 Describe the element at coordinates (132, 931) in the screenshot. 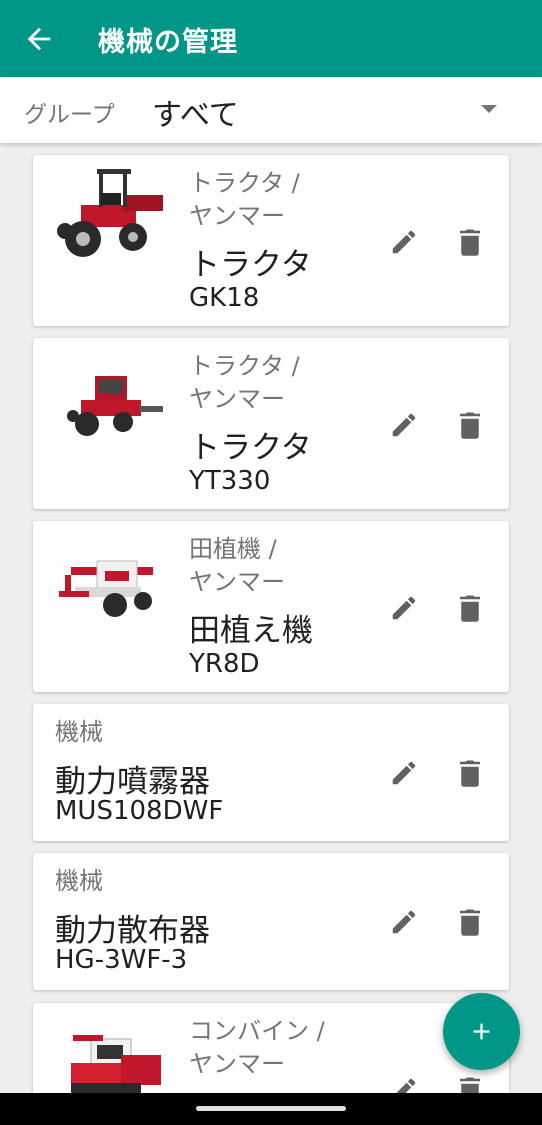

I see `machine-name: 動力散布器` at that location.